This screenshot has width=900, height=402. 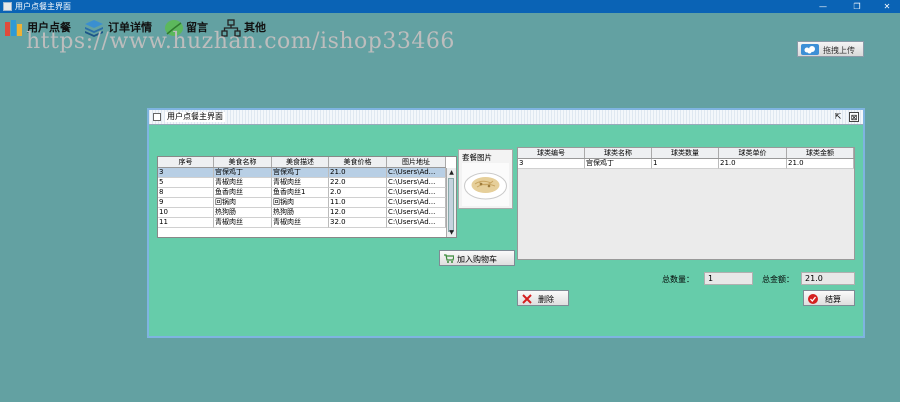 I want to click on menu-col-image: 图片地址, so click(x=416, y=162).